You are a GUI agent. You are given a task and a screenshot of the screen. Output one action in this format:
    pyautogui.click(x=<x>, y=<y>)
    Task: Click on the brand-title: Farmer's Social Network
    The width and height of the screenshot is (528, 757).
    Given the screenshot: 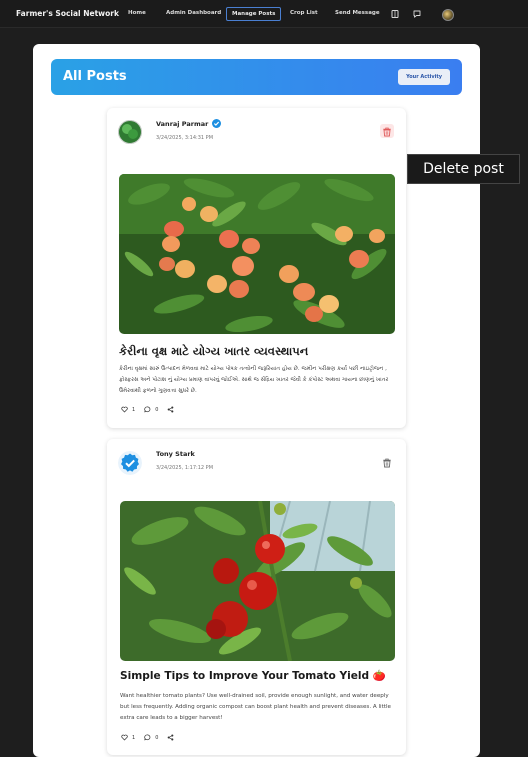 What is the action you would take?
    pyautogui.click(x=67, y=13)
    